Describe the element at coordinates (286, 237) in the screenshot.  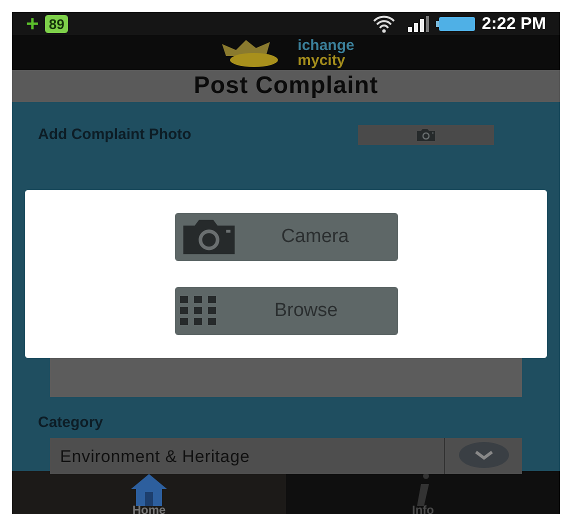
I see `camera-button: Camera` at that location.